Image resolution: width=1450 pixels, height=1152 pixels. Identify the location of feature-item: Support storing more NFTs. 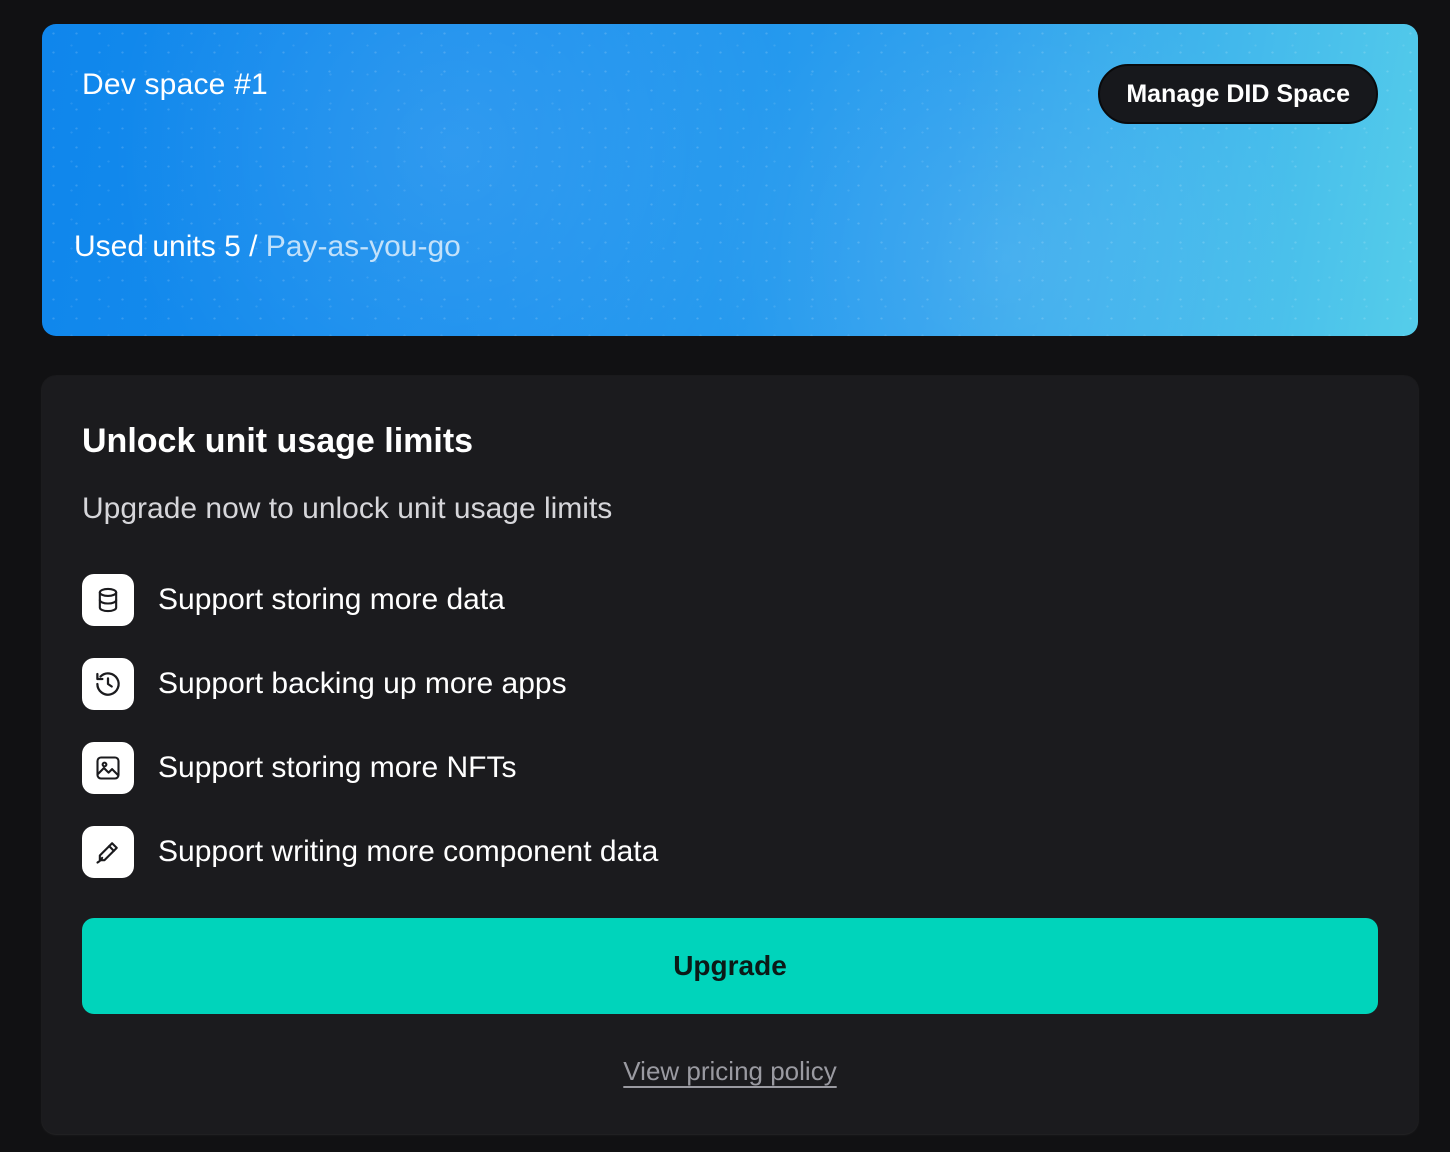
(370, 768).